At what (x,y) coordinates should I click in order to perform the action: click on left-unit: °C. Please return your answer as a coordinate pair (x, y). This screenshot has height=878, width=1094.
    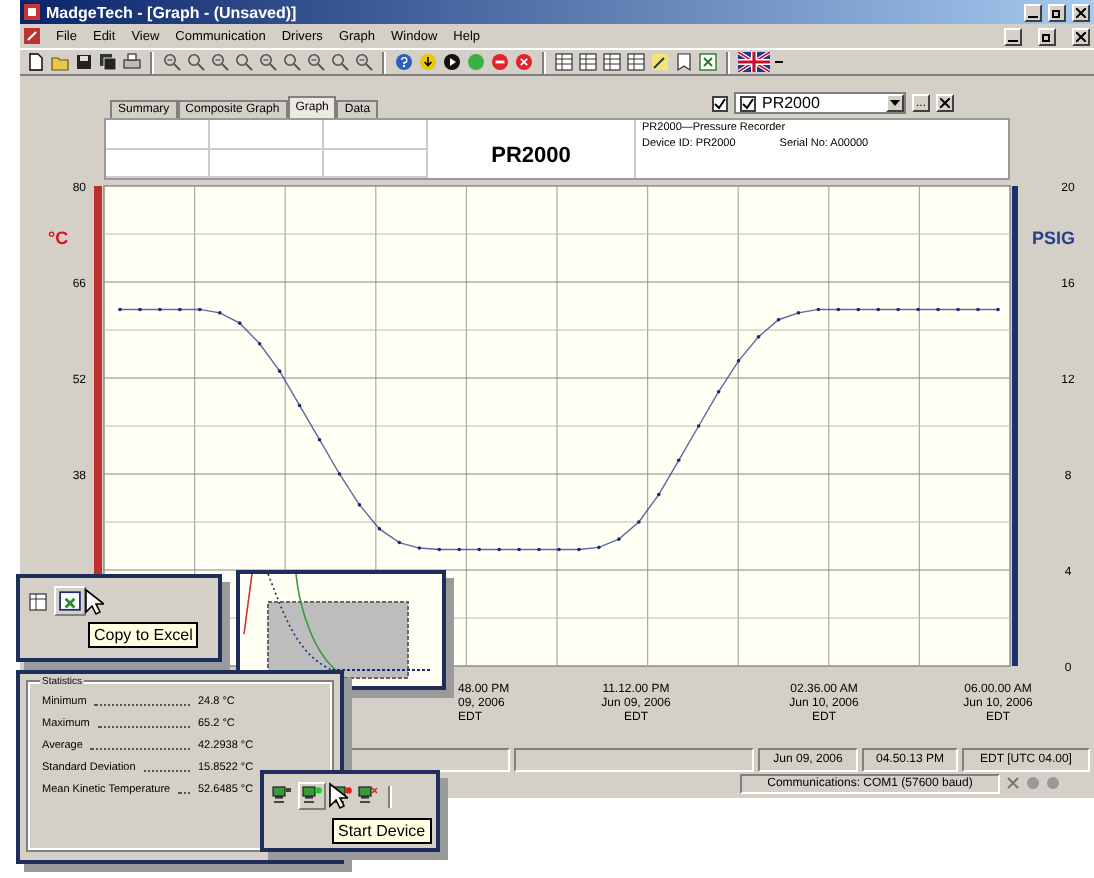
    Looking at the image, I should click on (58, 238).